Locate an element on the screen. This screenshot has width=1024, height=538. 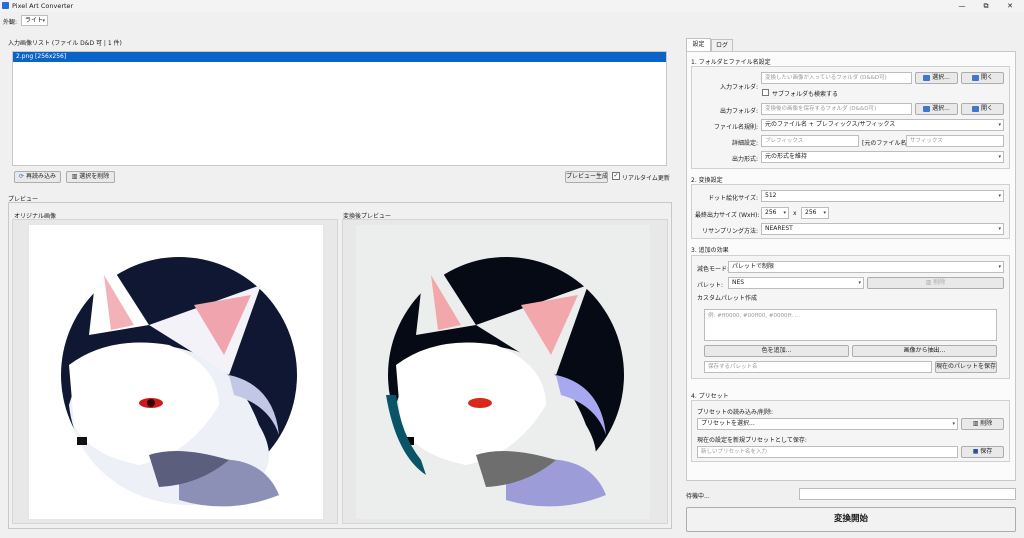
realtime-checkbox: ✓ is located at coordinates (616, 176).